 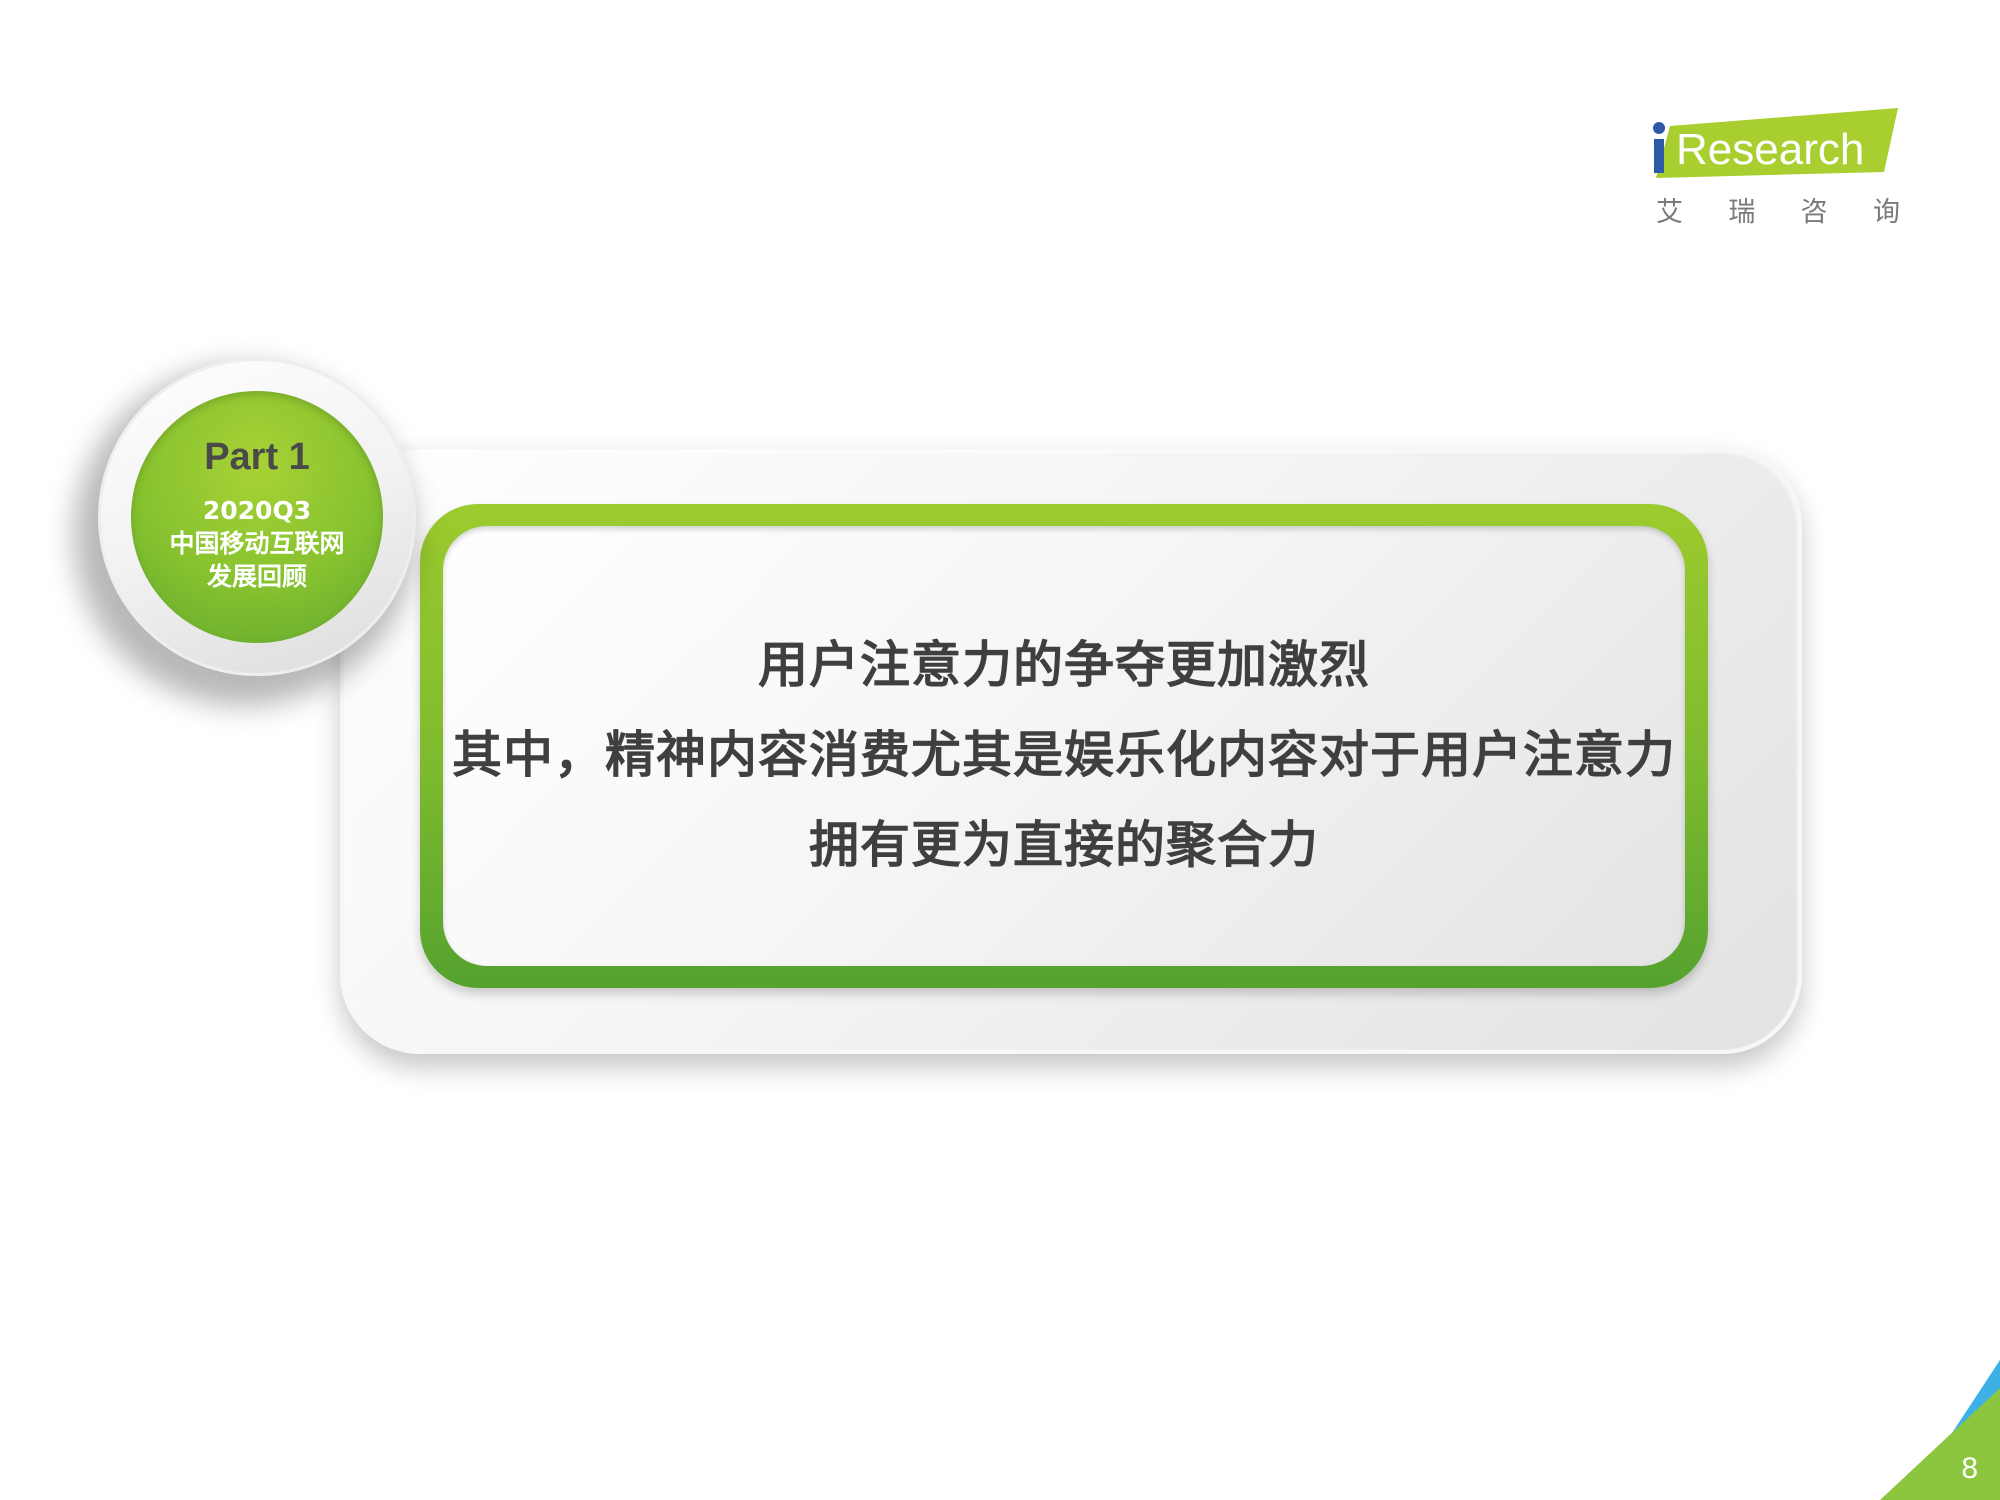 I want to click on badge-line-subtitle: 发展回顾, so click(x=256, y=576).